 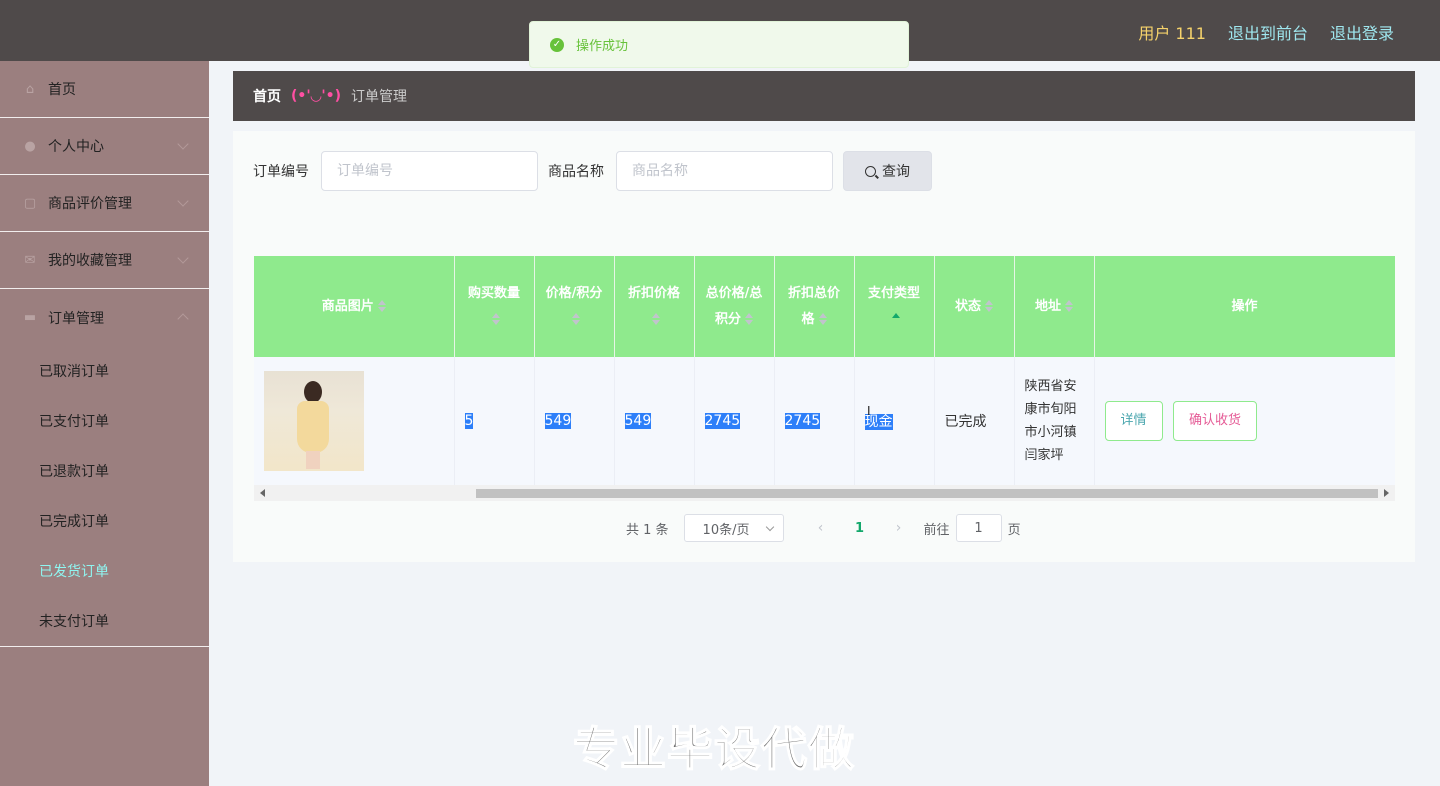 What do you see at coordinates (90, 261) in the screenshot?
I see `sidebar-item-label: 我的收藏管理` at bounding box center [90, 261].